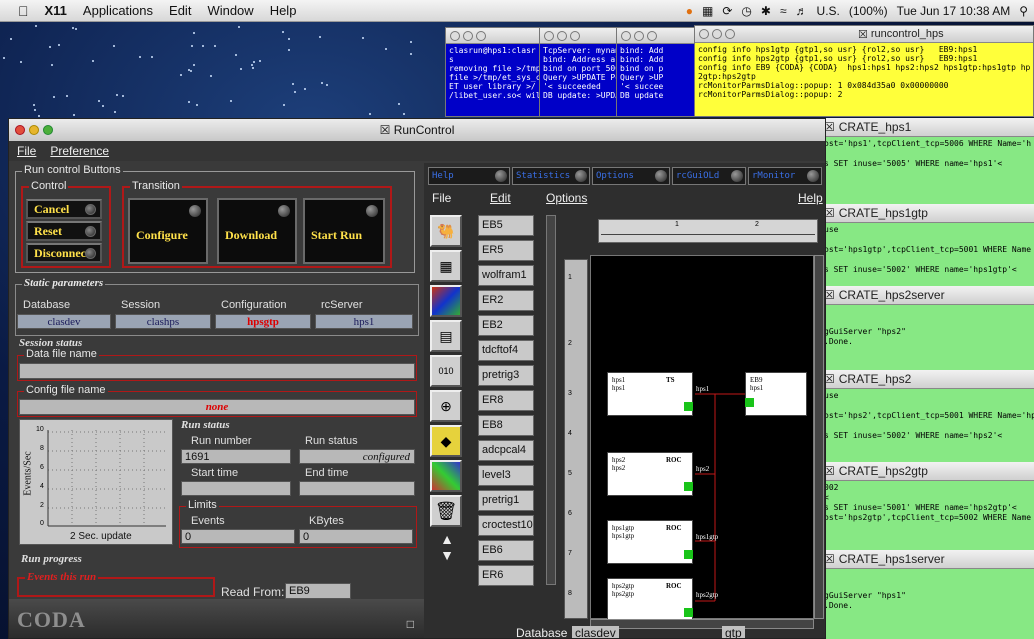 Image resolution: width=1034 pixels, height=639 pixels. I want to click on component-list-scrollbar, so click(551, 400).